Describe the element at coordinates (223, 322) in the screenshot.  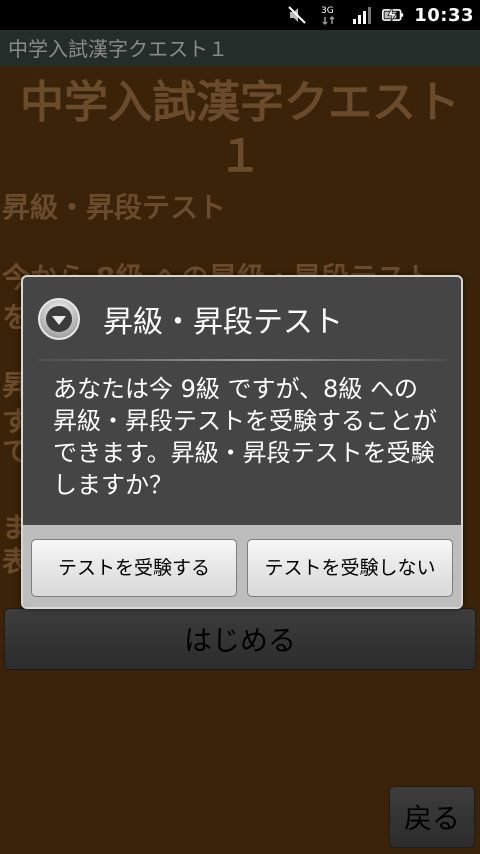
I see `dialog-title: 昇級・昇段テスト` at that location.